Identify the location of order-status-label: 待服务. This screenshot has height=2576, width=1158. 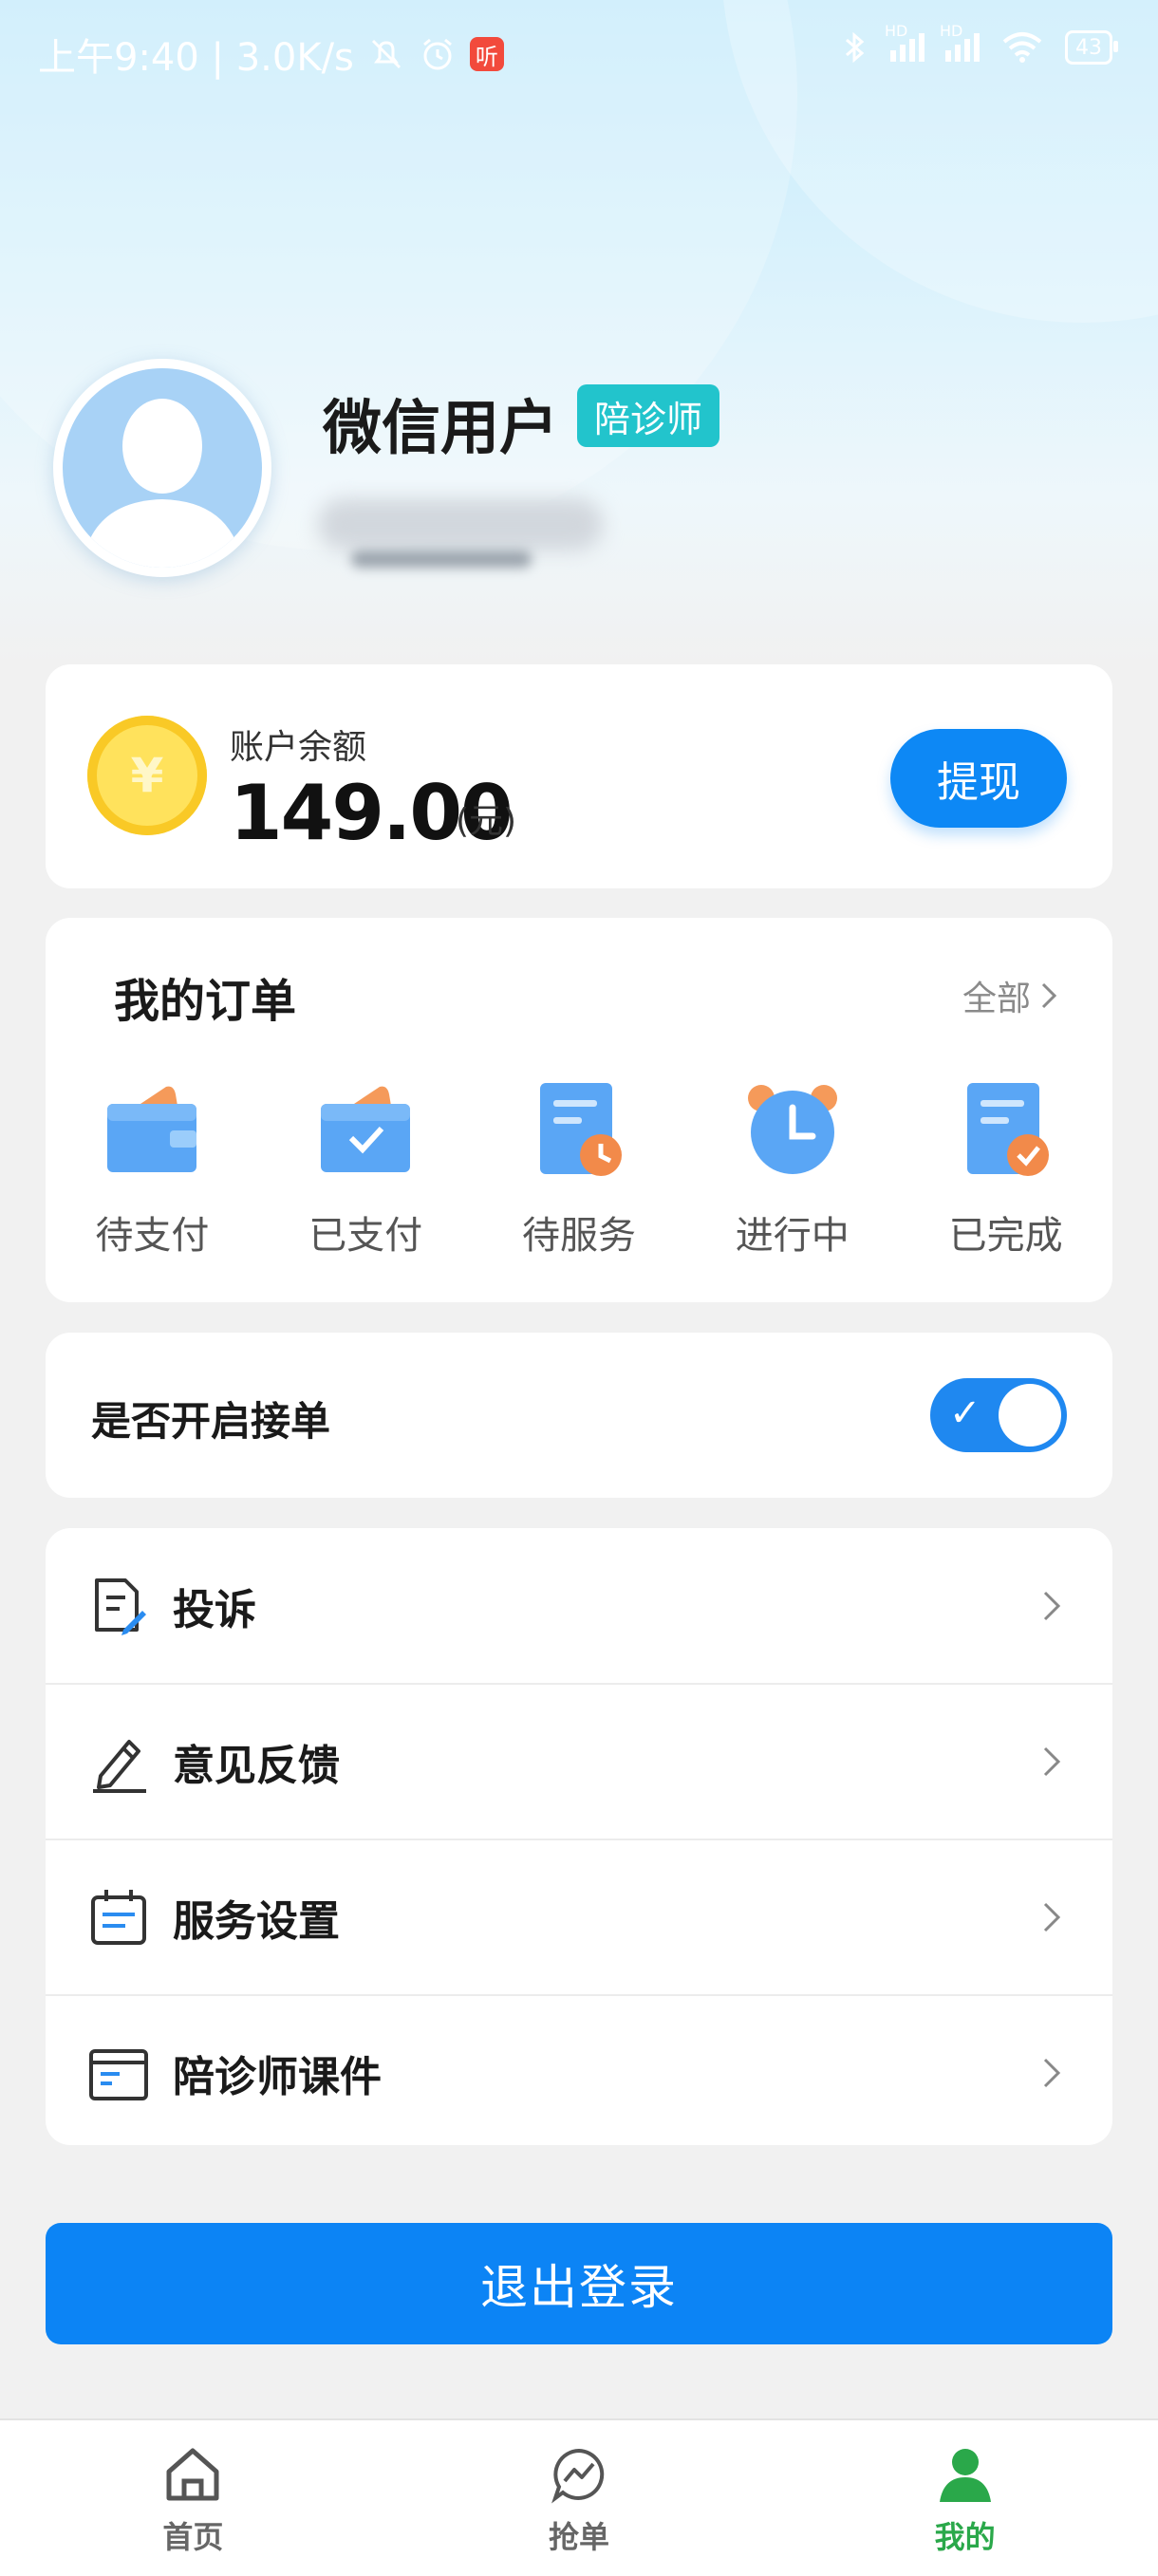
(578, 1236).